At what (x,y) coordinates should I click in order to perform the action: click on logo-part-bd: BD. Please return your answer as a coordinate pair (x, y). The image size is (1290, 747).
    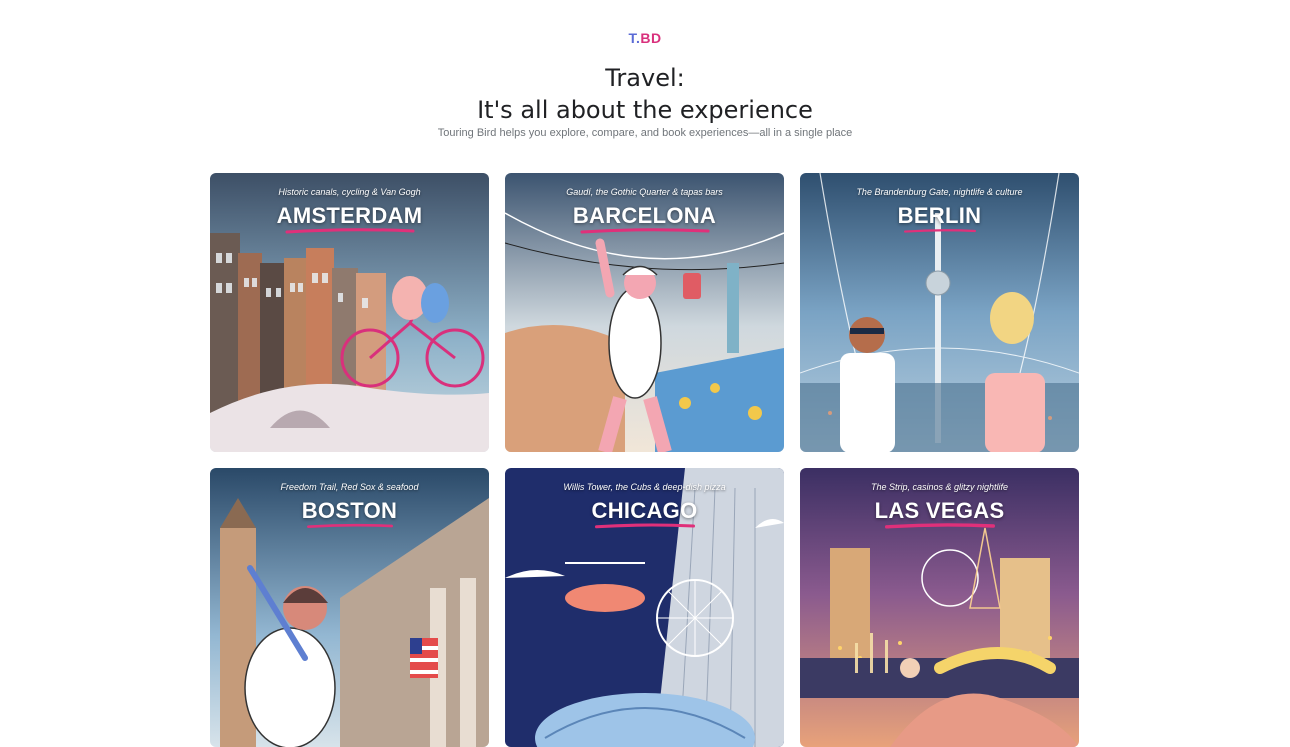
    Looking at the image, I should click on (651, 38).